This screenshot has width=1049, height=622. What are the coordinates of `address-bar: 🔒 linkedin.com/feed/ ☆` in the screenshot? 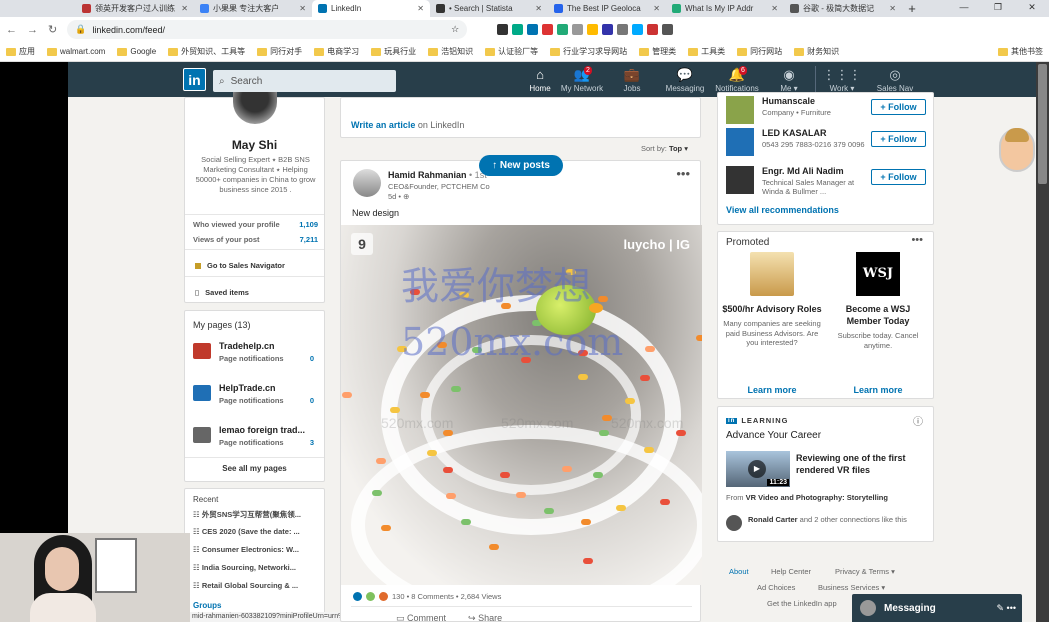 It's located at (267, 29).